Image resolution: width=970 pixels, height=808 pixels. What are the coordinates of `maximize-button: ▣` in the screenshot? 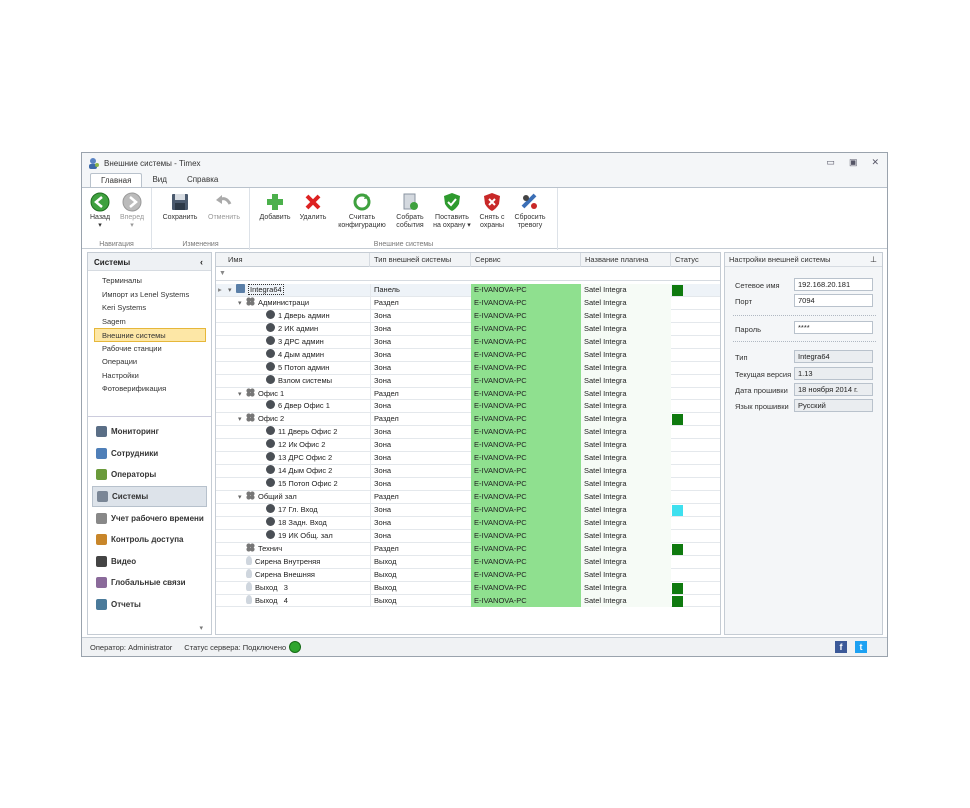 It's located at (853, 162).